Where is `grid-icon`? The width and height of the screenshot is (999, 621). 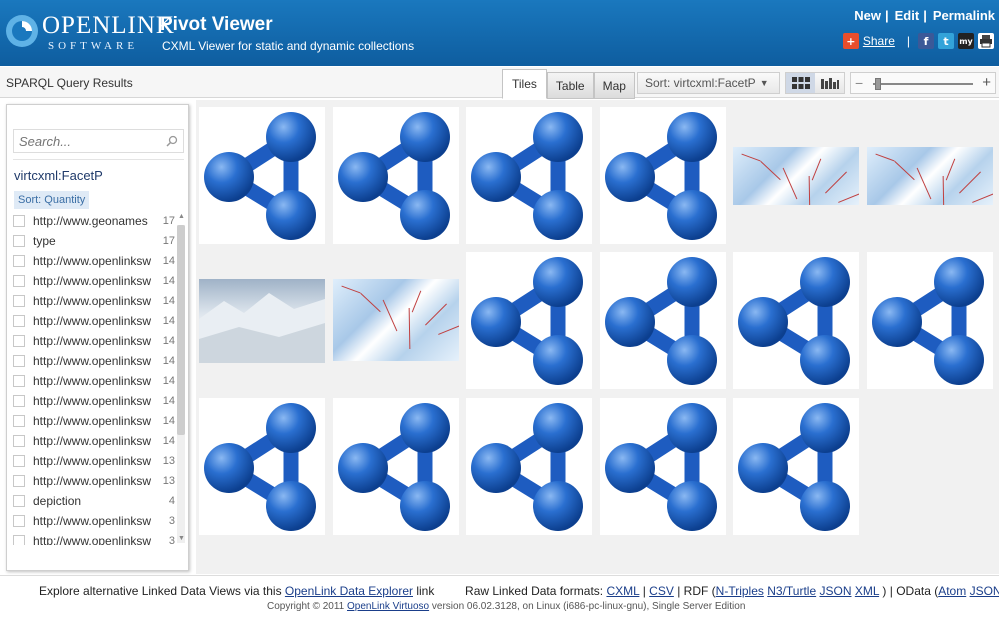 grid-icon is located at coordinates (800, 83).